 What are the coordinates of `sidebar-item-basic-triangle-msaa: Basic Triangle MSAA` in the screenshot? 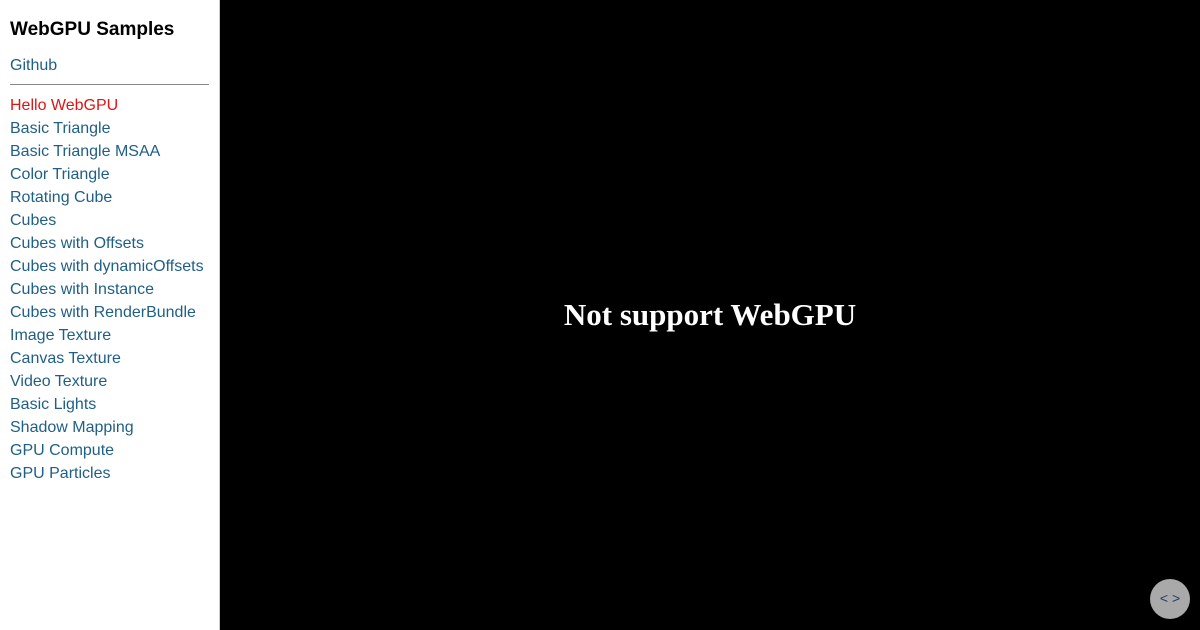 It's located at (109, 151).